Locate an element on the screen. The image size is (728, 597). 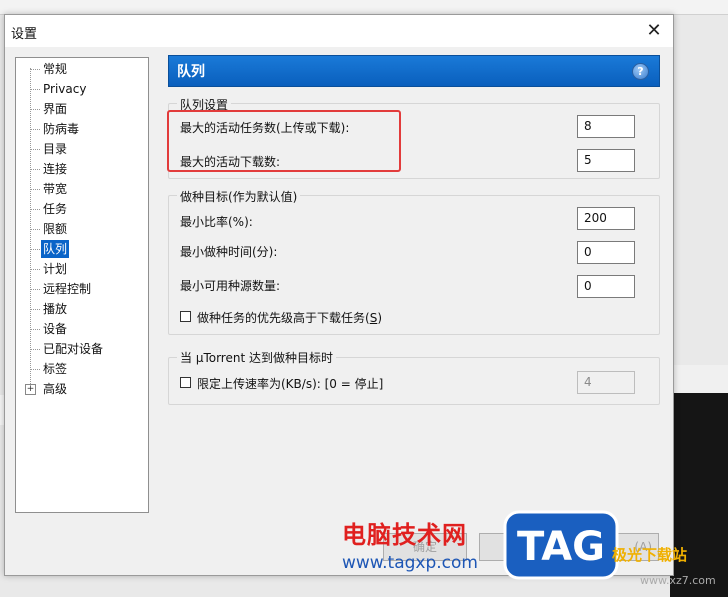
min-seed-time-input: 0 is located at coordinates (606, 252).